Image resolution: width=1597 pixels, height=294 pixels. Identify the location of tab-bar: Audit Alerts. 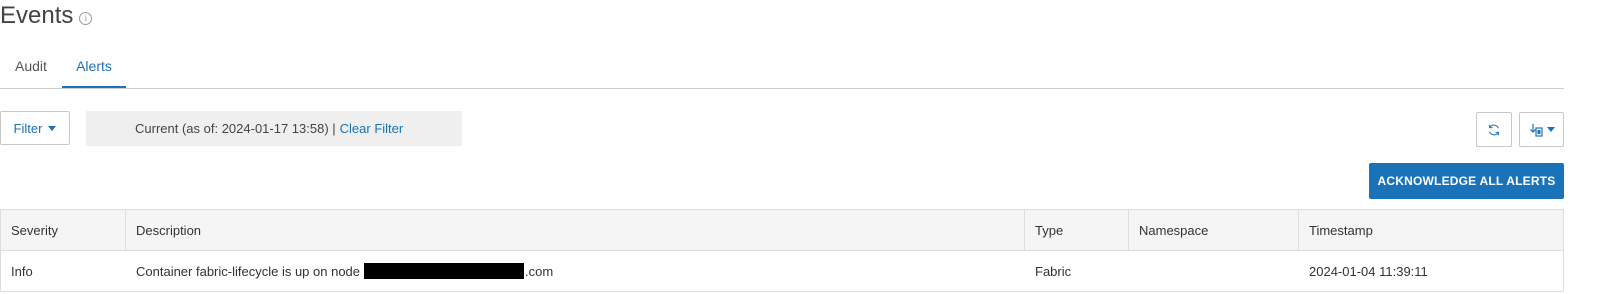
(782, 68).